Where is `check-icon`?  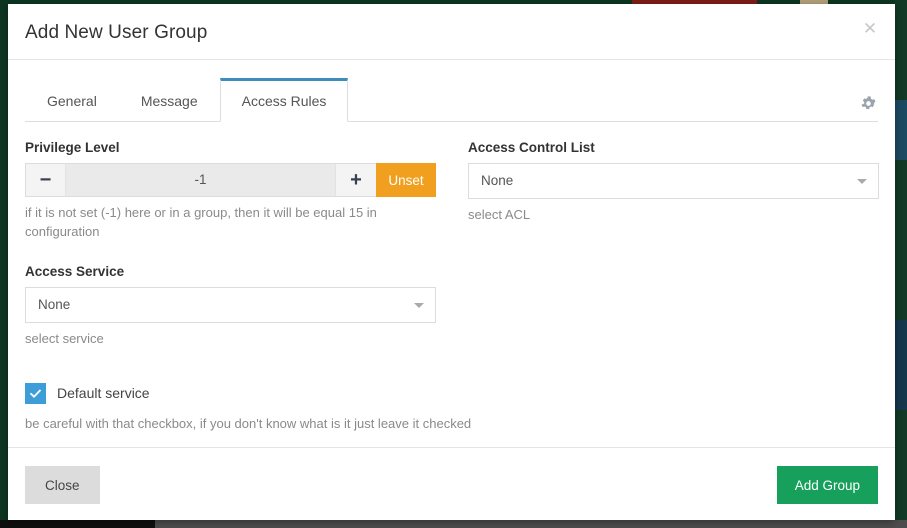
check-icon is located at coordinates (35, 393).